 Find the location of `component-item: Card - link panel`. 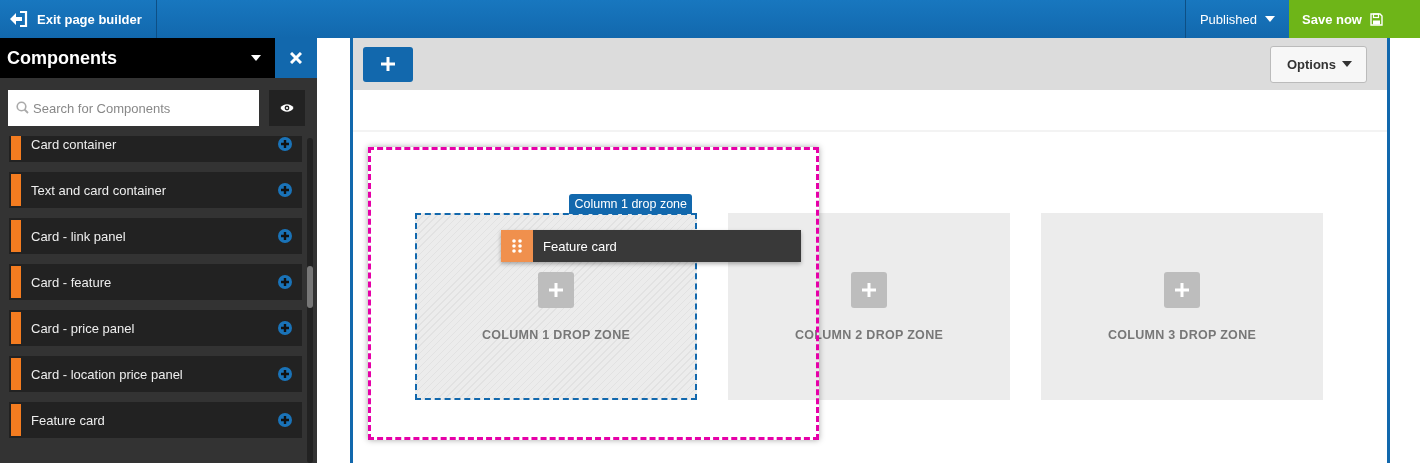

component-item: Card - link panel is located at coordinates (155, 236).